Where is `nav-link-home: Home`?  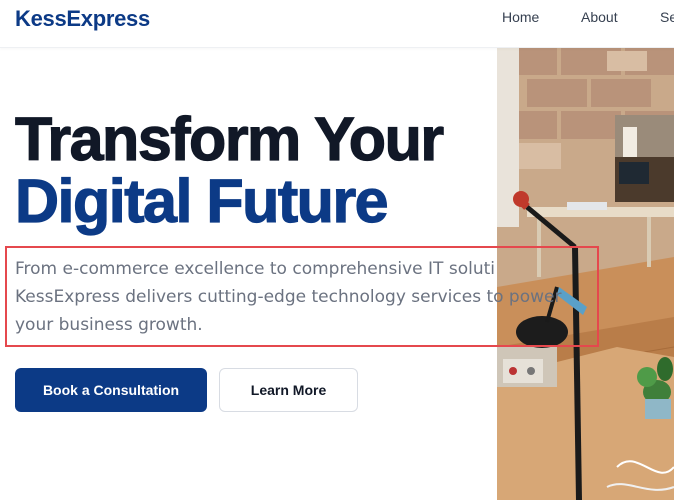 nav-link-home: Home is located at coordinates (520, 17).